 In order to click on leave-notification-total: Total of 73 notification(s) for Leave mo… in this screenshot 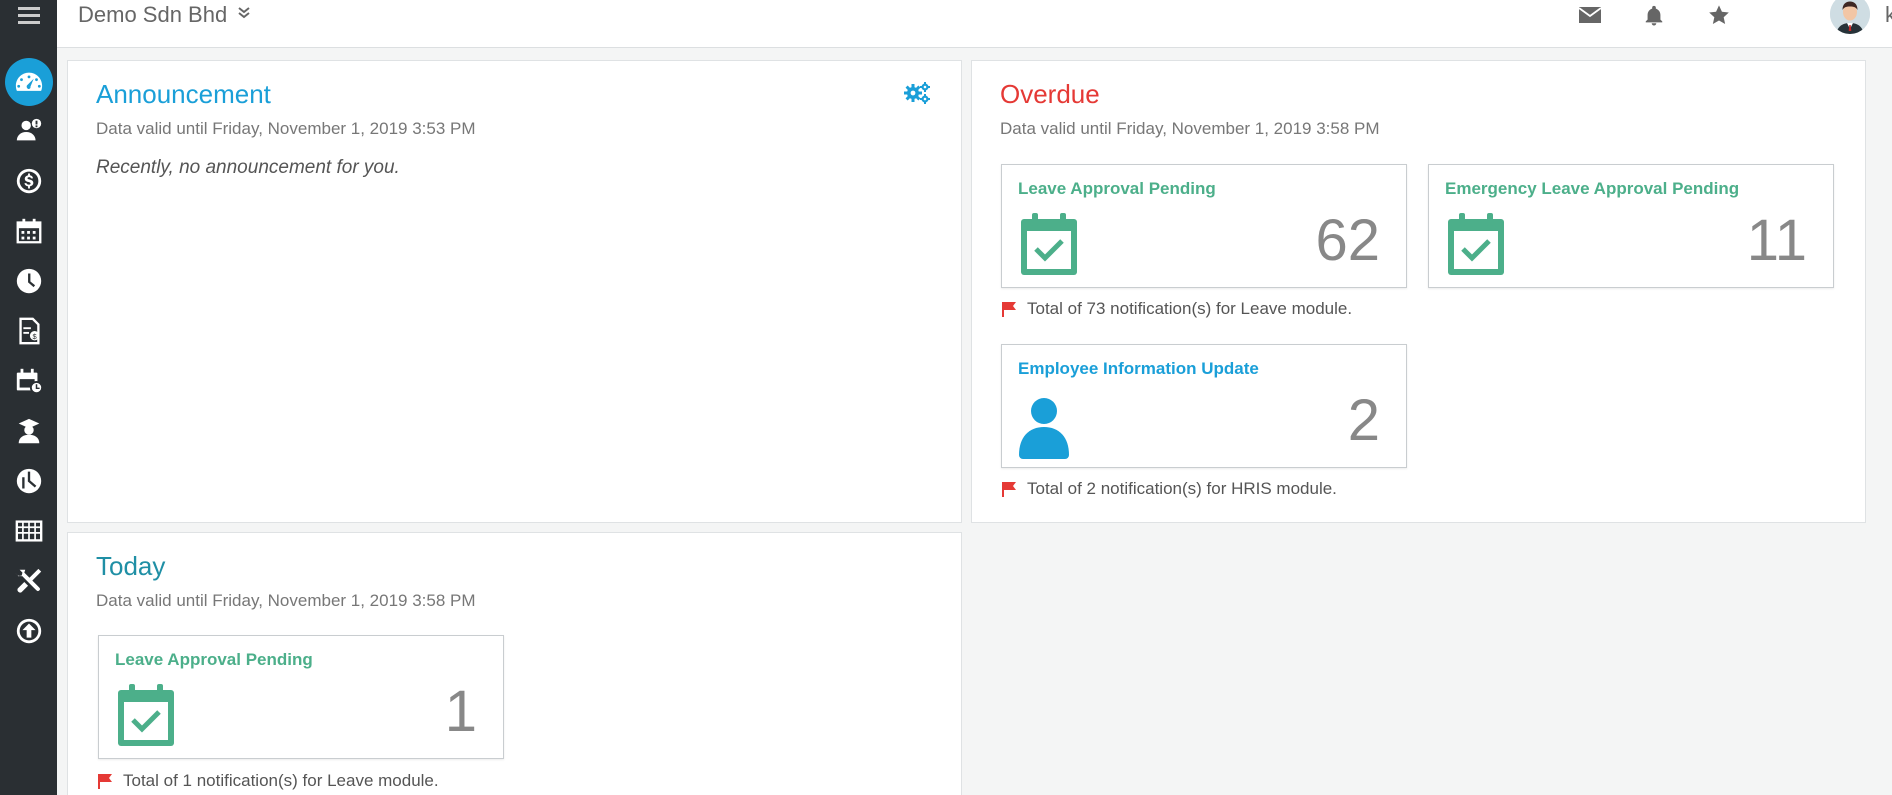, I will do `click(1176, 309)`.